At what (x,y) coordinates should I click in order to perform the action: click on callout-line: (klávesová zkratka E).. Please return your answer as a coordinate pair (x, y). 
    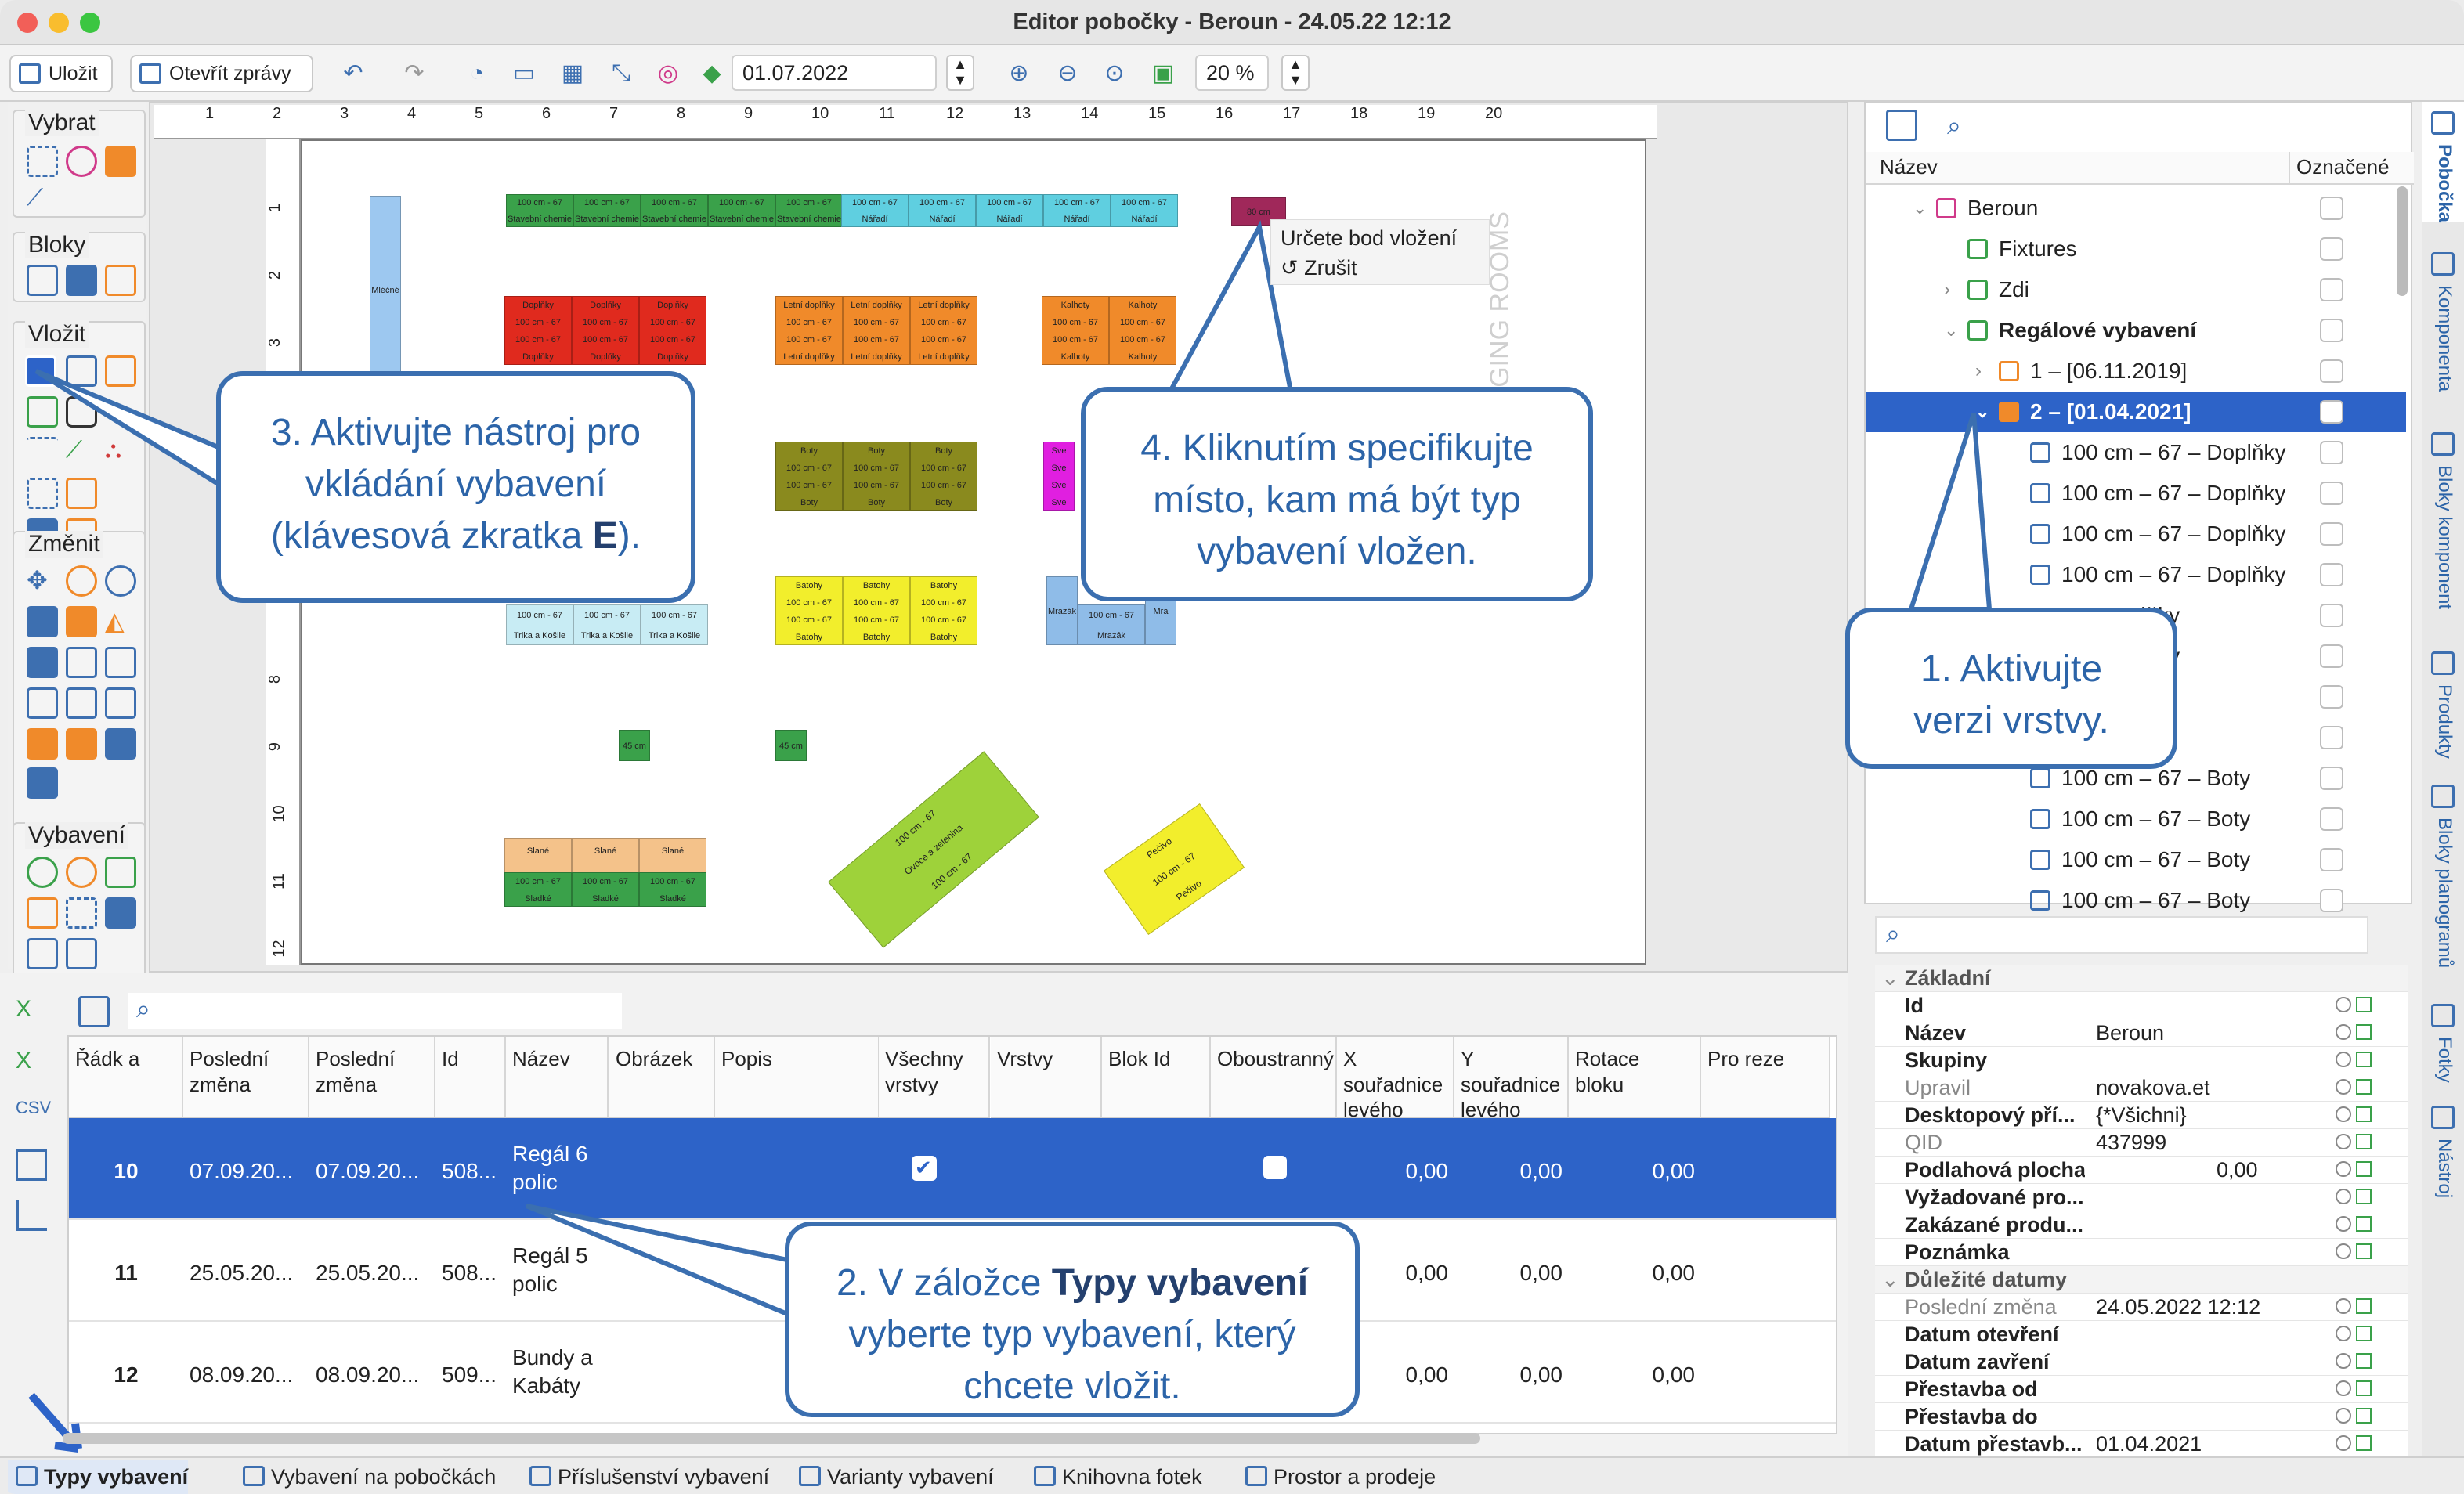
    Looking at the image, I should click on (456, 536).